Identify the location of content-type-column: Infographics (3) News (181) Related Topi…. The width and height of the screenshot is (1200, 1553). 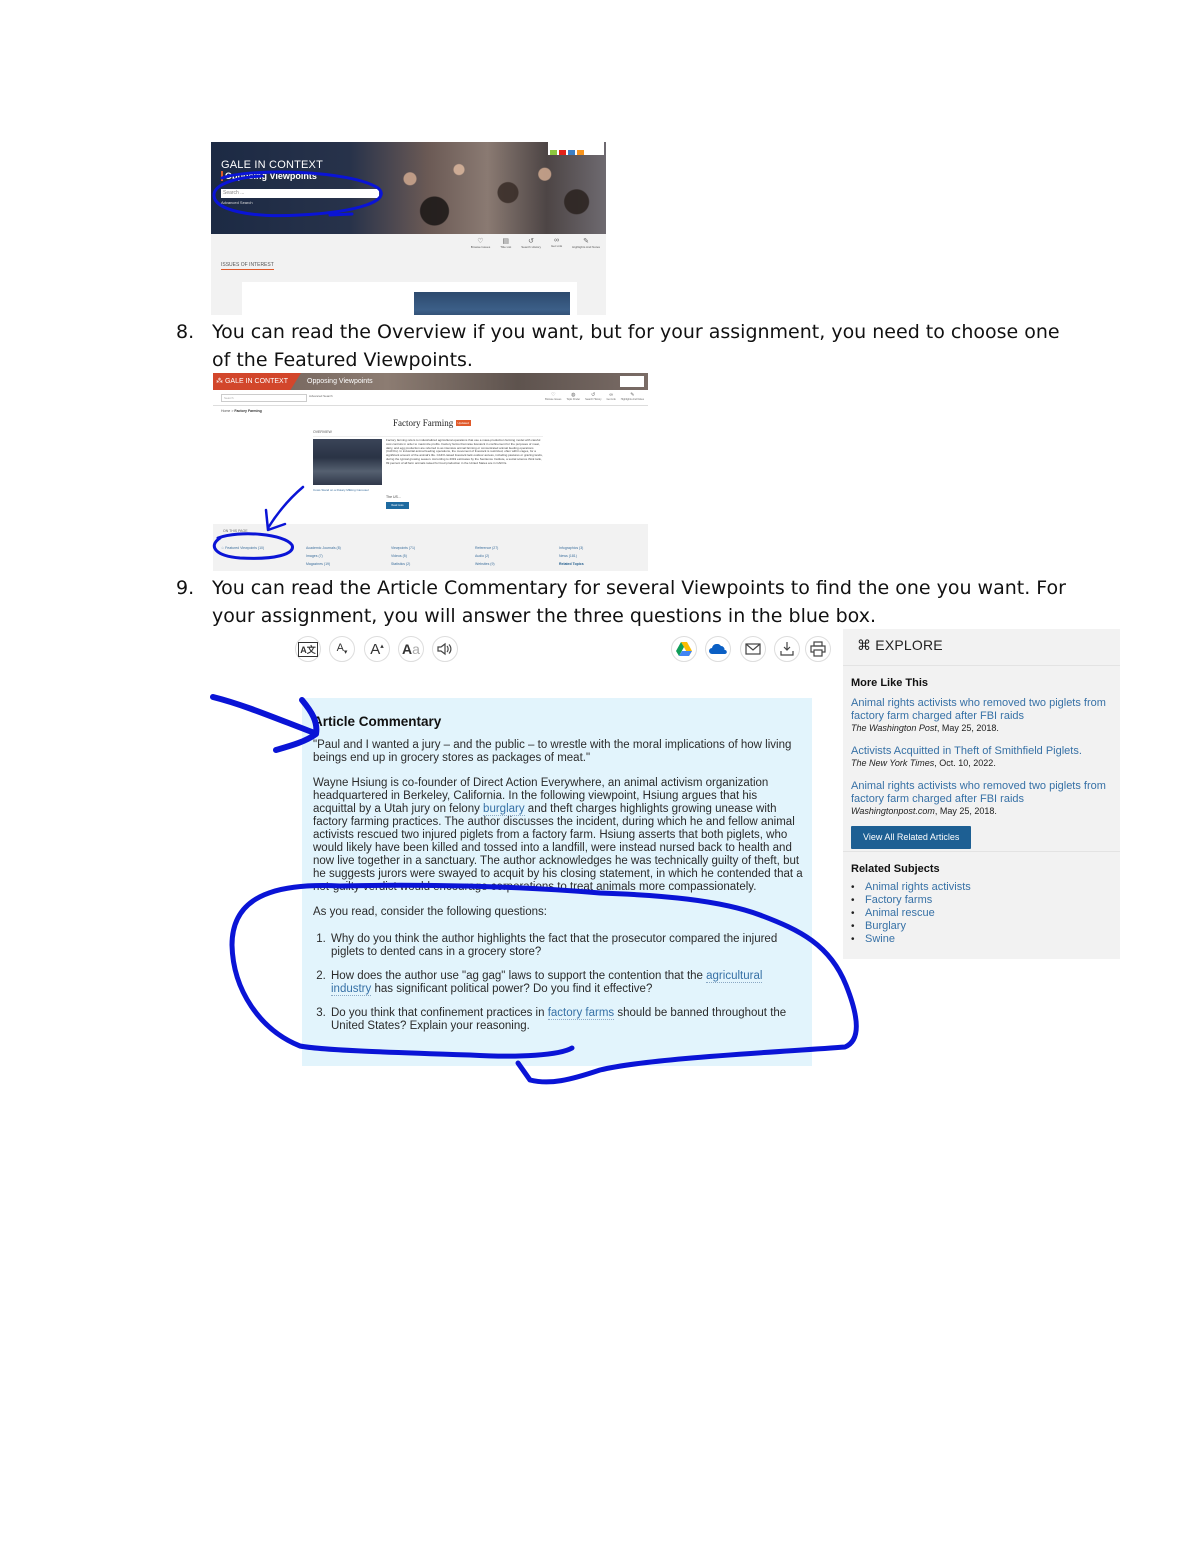
(571, 556).